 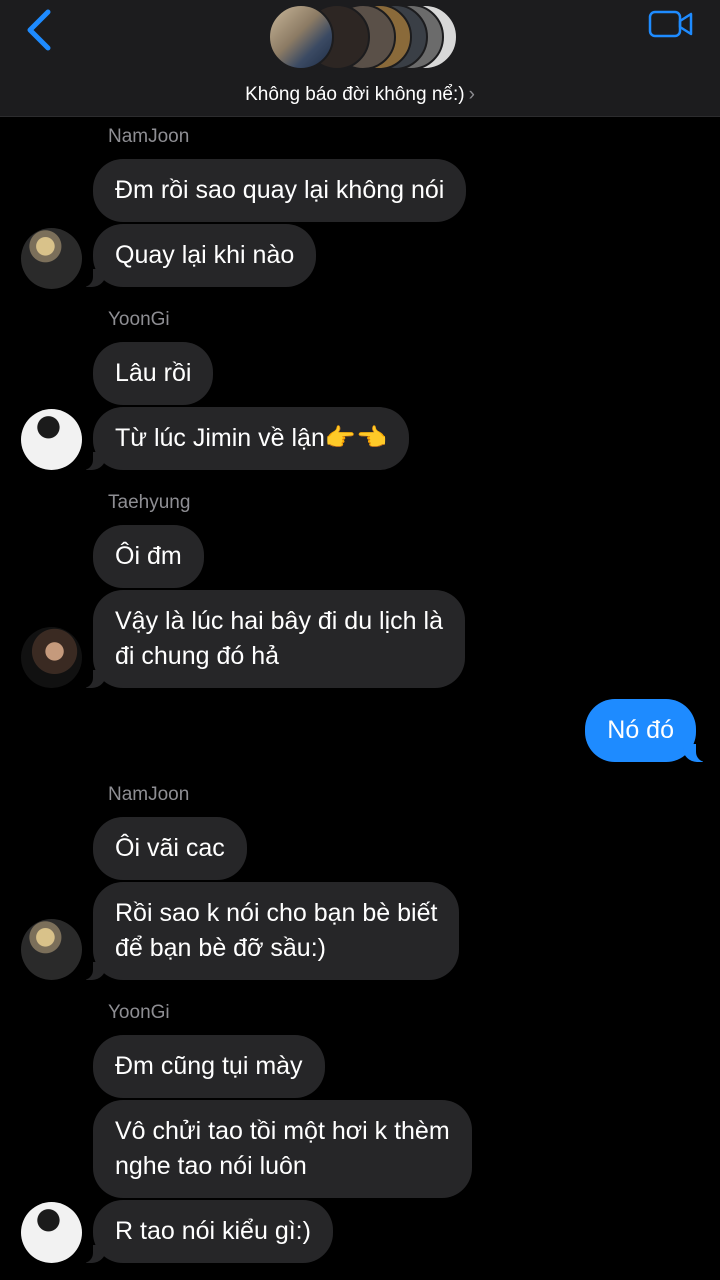 What do you see at coordinates (280, 190) in the screenshot?
I see `message-bubble: Đm rồi sao quay lại không nói` at bounding box center [280, 190].